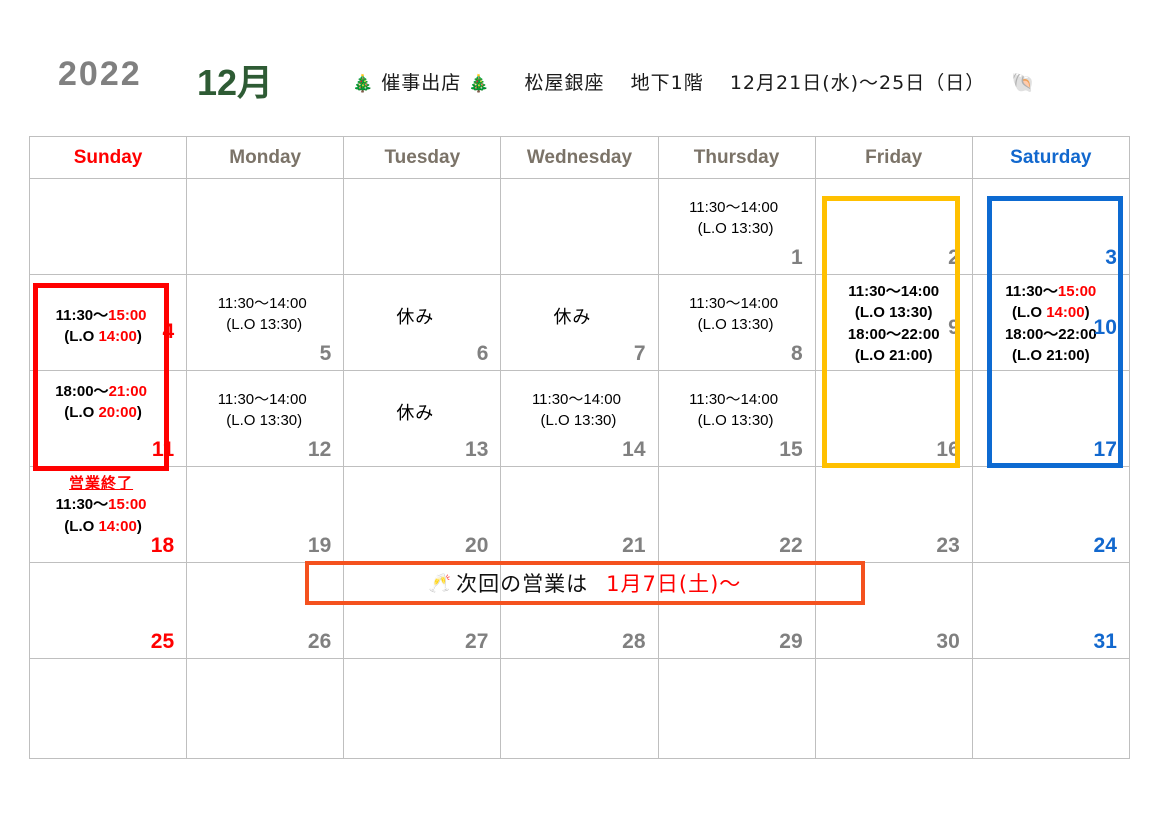  What do you see at coordinates (736, 514) in the screenshot?
I see `day-cell-22: 22` at bounding box center [736, 514].